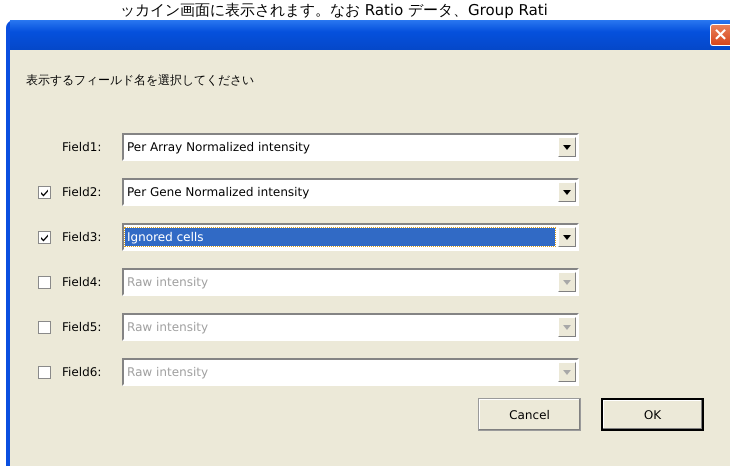 The image size is (730, 466). I want to click on dropdown: Ignored cells, so click(350, 237).